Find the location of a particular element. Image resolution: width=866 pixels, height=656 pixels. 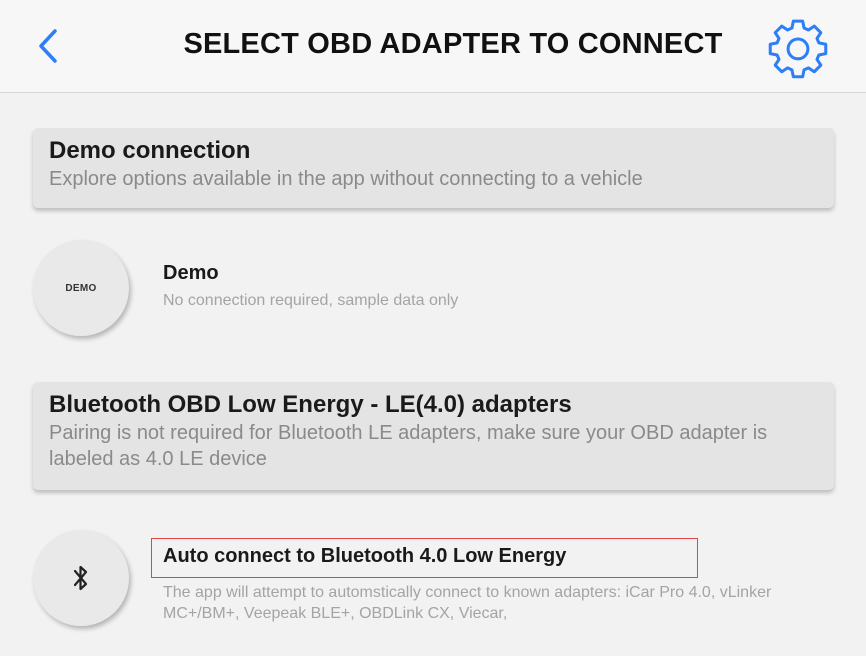

settings-button is located at coordinates (798, 47).